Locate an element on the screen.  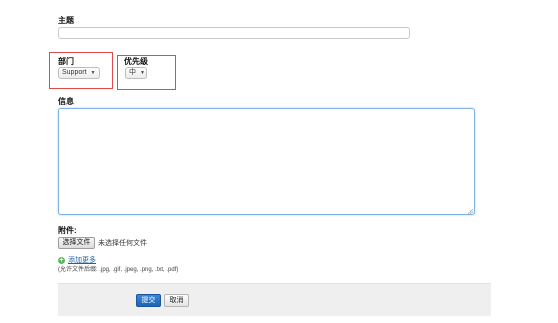
priority-select: 中 ▼ is located at coordinates (136, 73).